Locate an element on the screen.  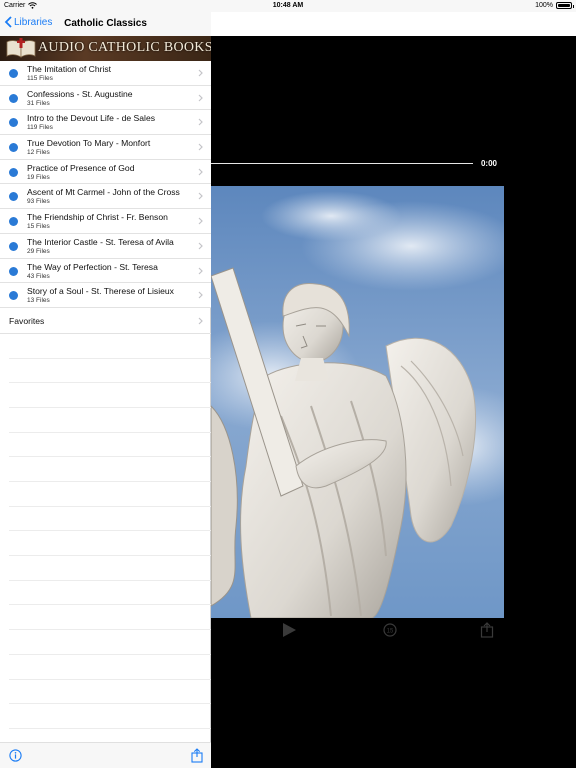
book-file-count: 115 Files is located at coordinates (40, 78).